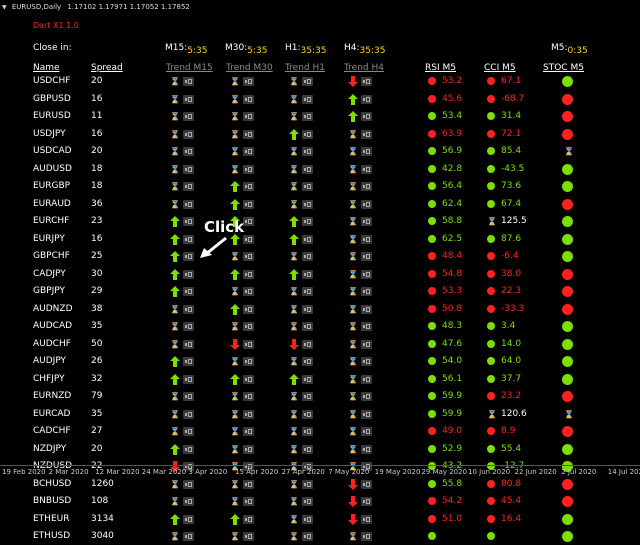 Image resolution: width=640 pixels, height=545 pixels. I want to click on symbol-name: NZDJPY, so click(49, 449).